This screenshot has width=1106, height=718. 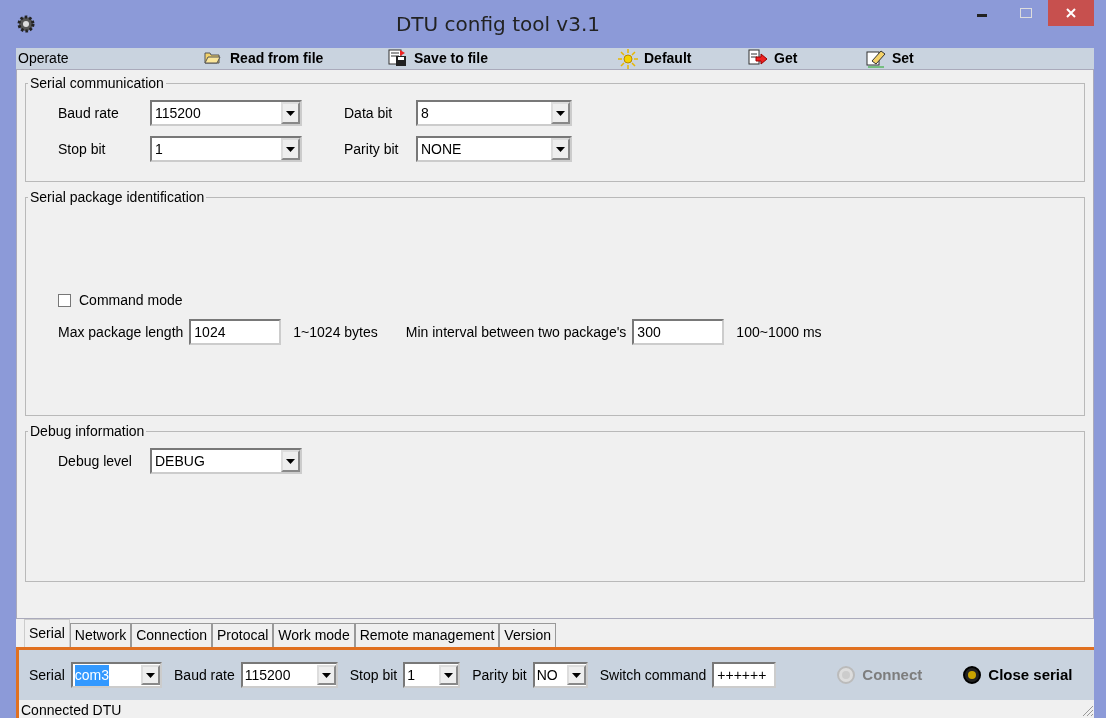 What do you see at coordinates (653, 675) in the screenshot?
I see `field-label: Switch command` at bounding box center [653, 675].